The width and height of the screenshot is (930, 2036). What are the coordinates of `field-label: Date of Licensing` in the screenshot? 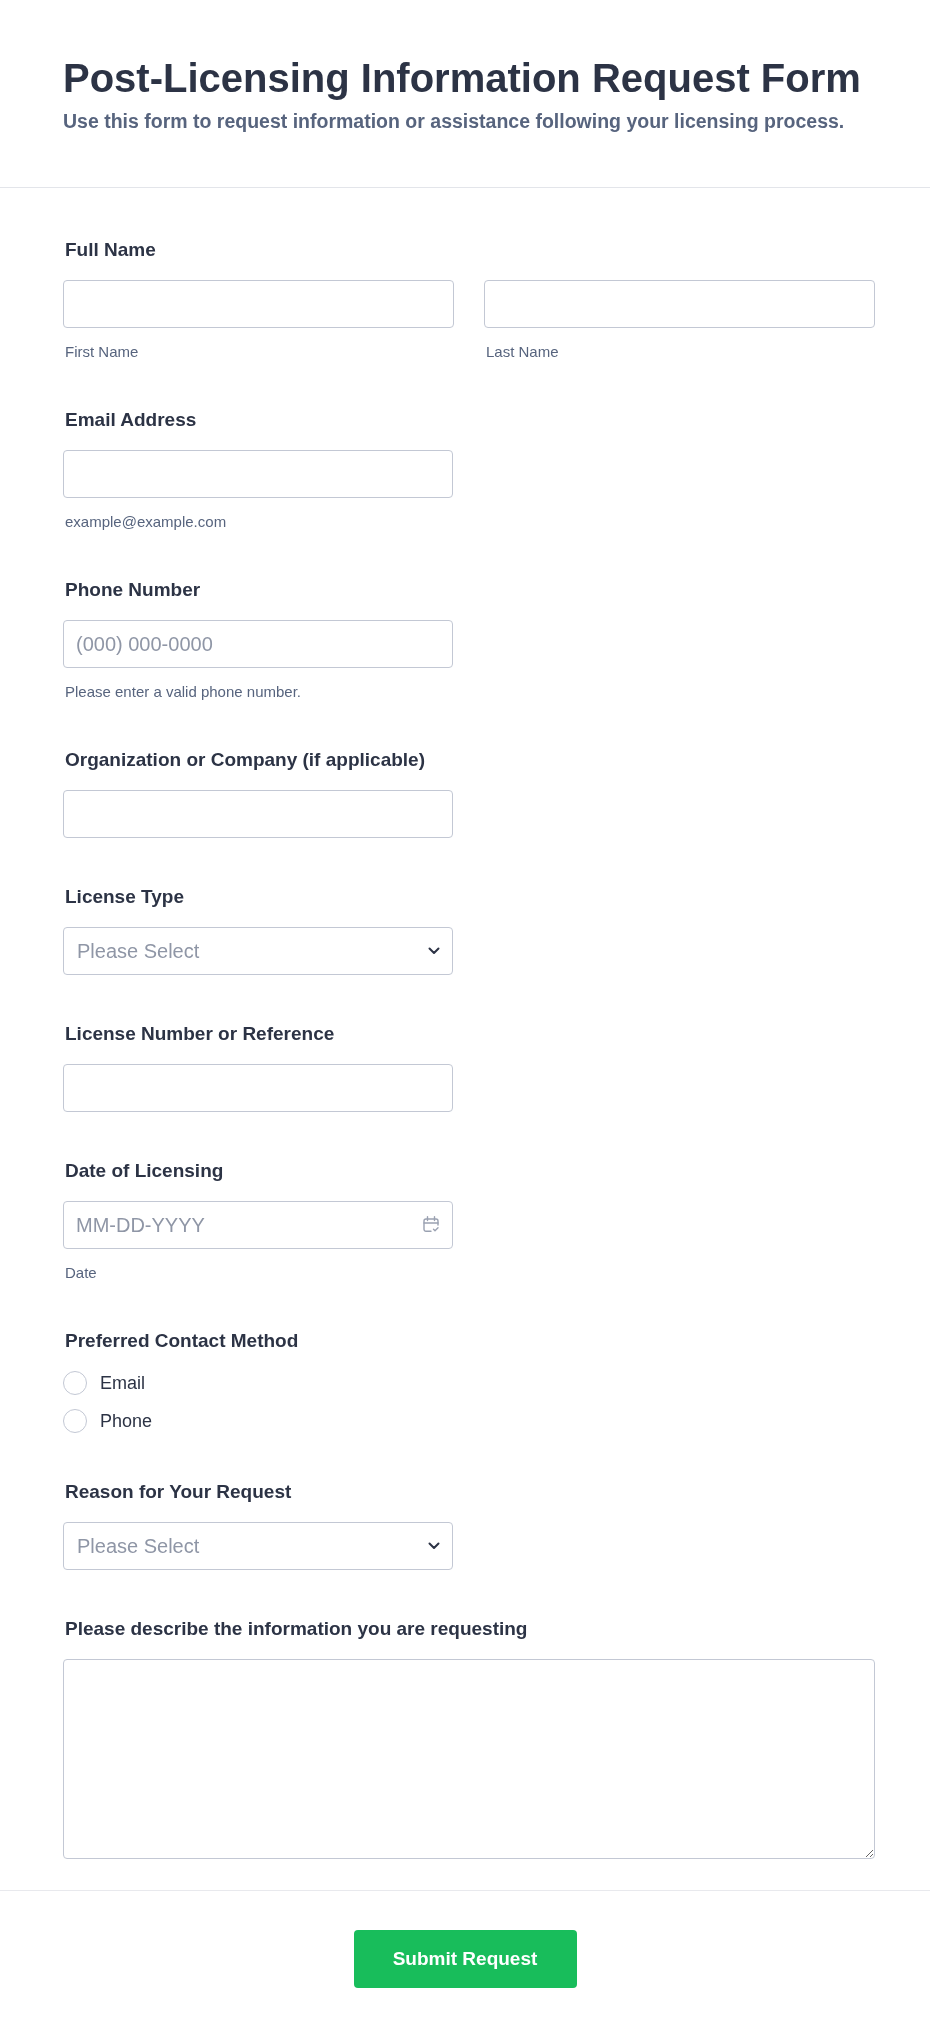 It's located at (144, 1171).